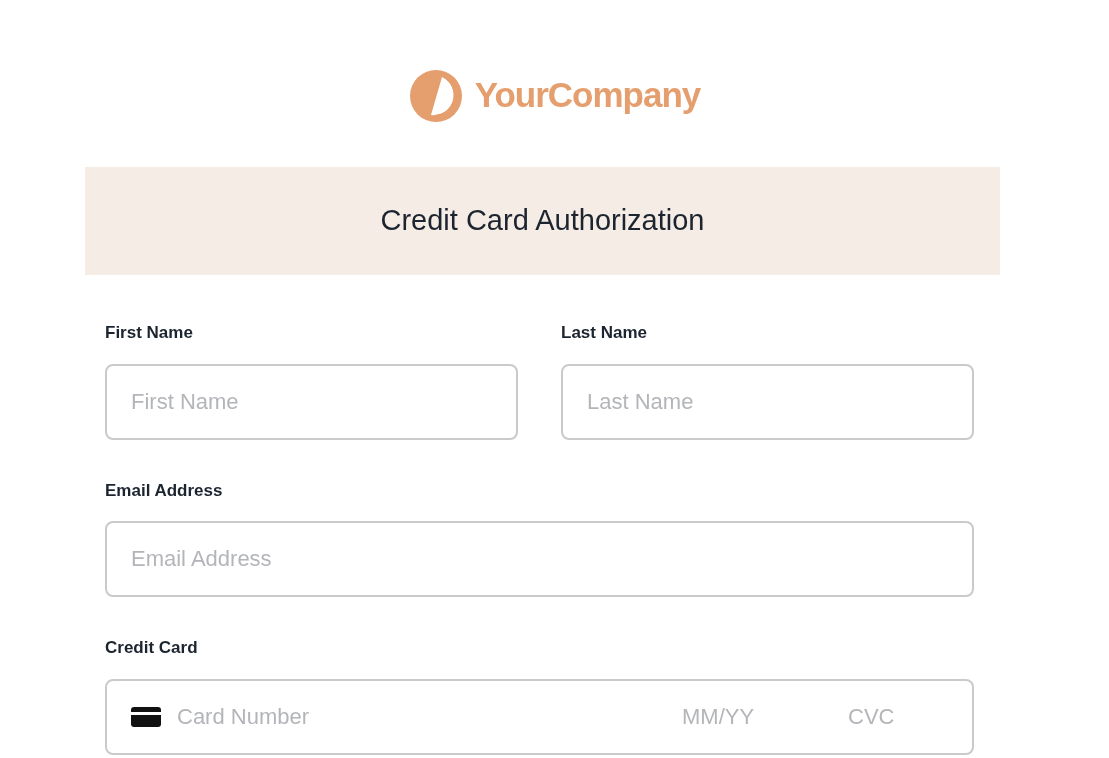 This screenshot has width=1109, height=758. Describe the element at coordinates (164, 490) in the screenshot. I see `field-label: Email Address` at that location.